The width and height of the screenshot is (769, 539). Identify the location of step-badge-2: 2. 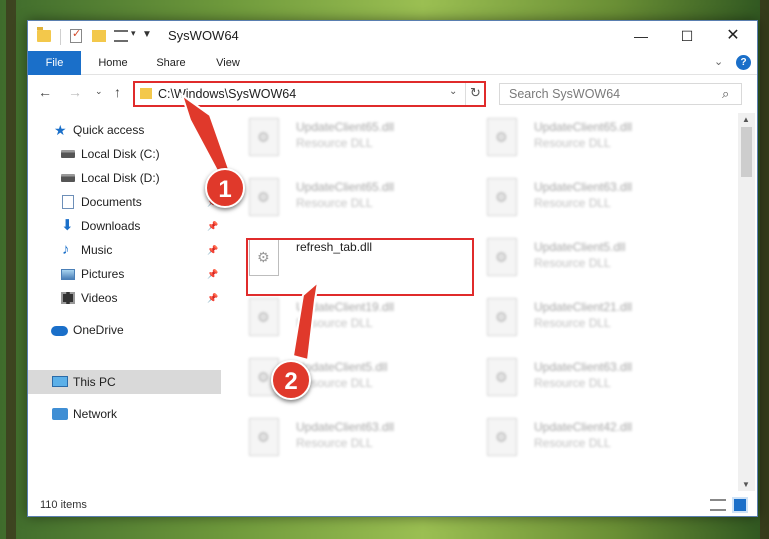
(291, 380).